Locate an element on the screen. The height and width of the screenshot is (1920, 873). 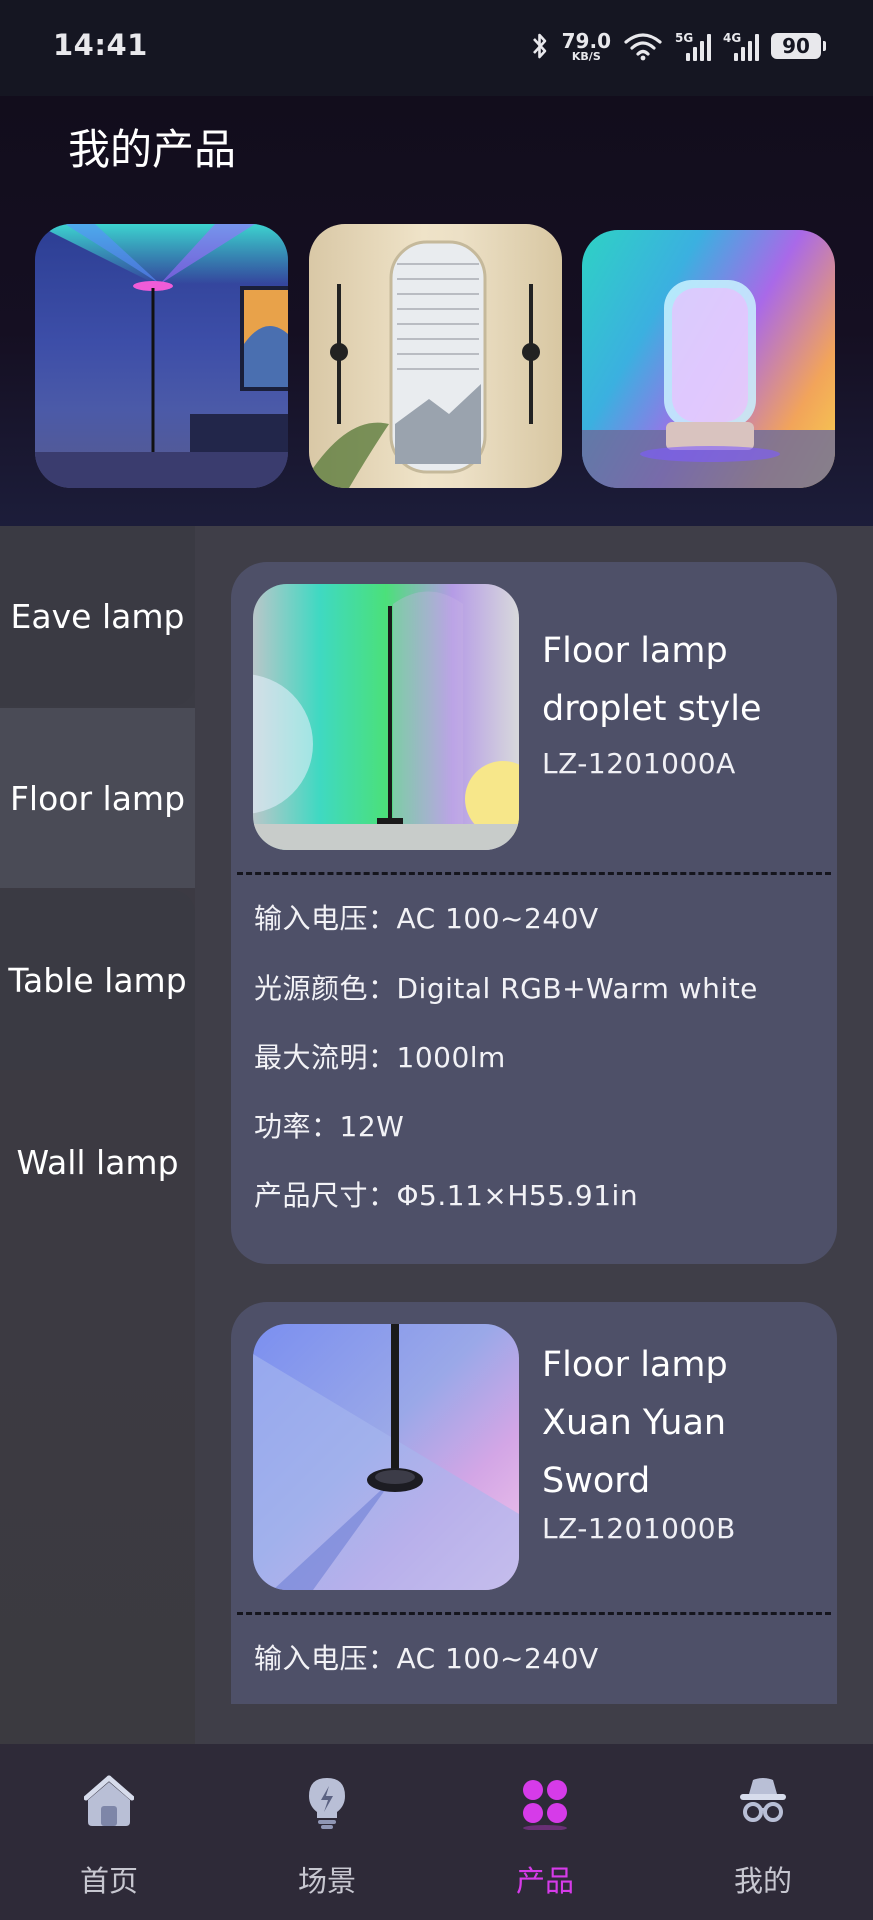
network-speed: 79.0 KB/S is located at coordinates (586, 45).